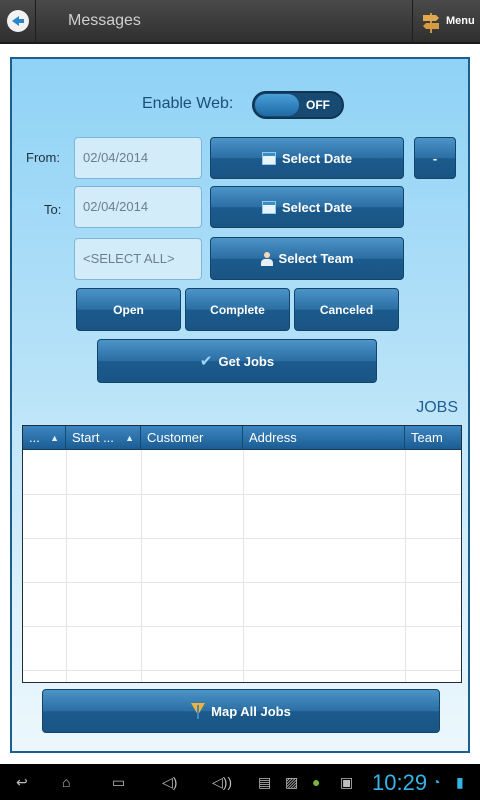 The width and height of the screenshot is (480, 800). What do you see at coordinates (43, 157) in the screenshot?
I see `from-label: From:` at bounding box center [43, 157].